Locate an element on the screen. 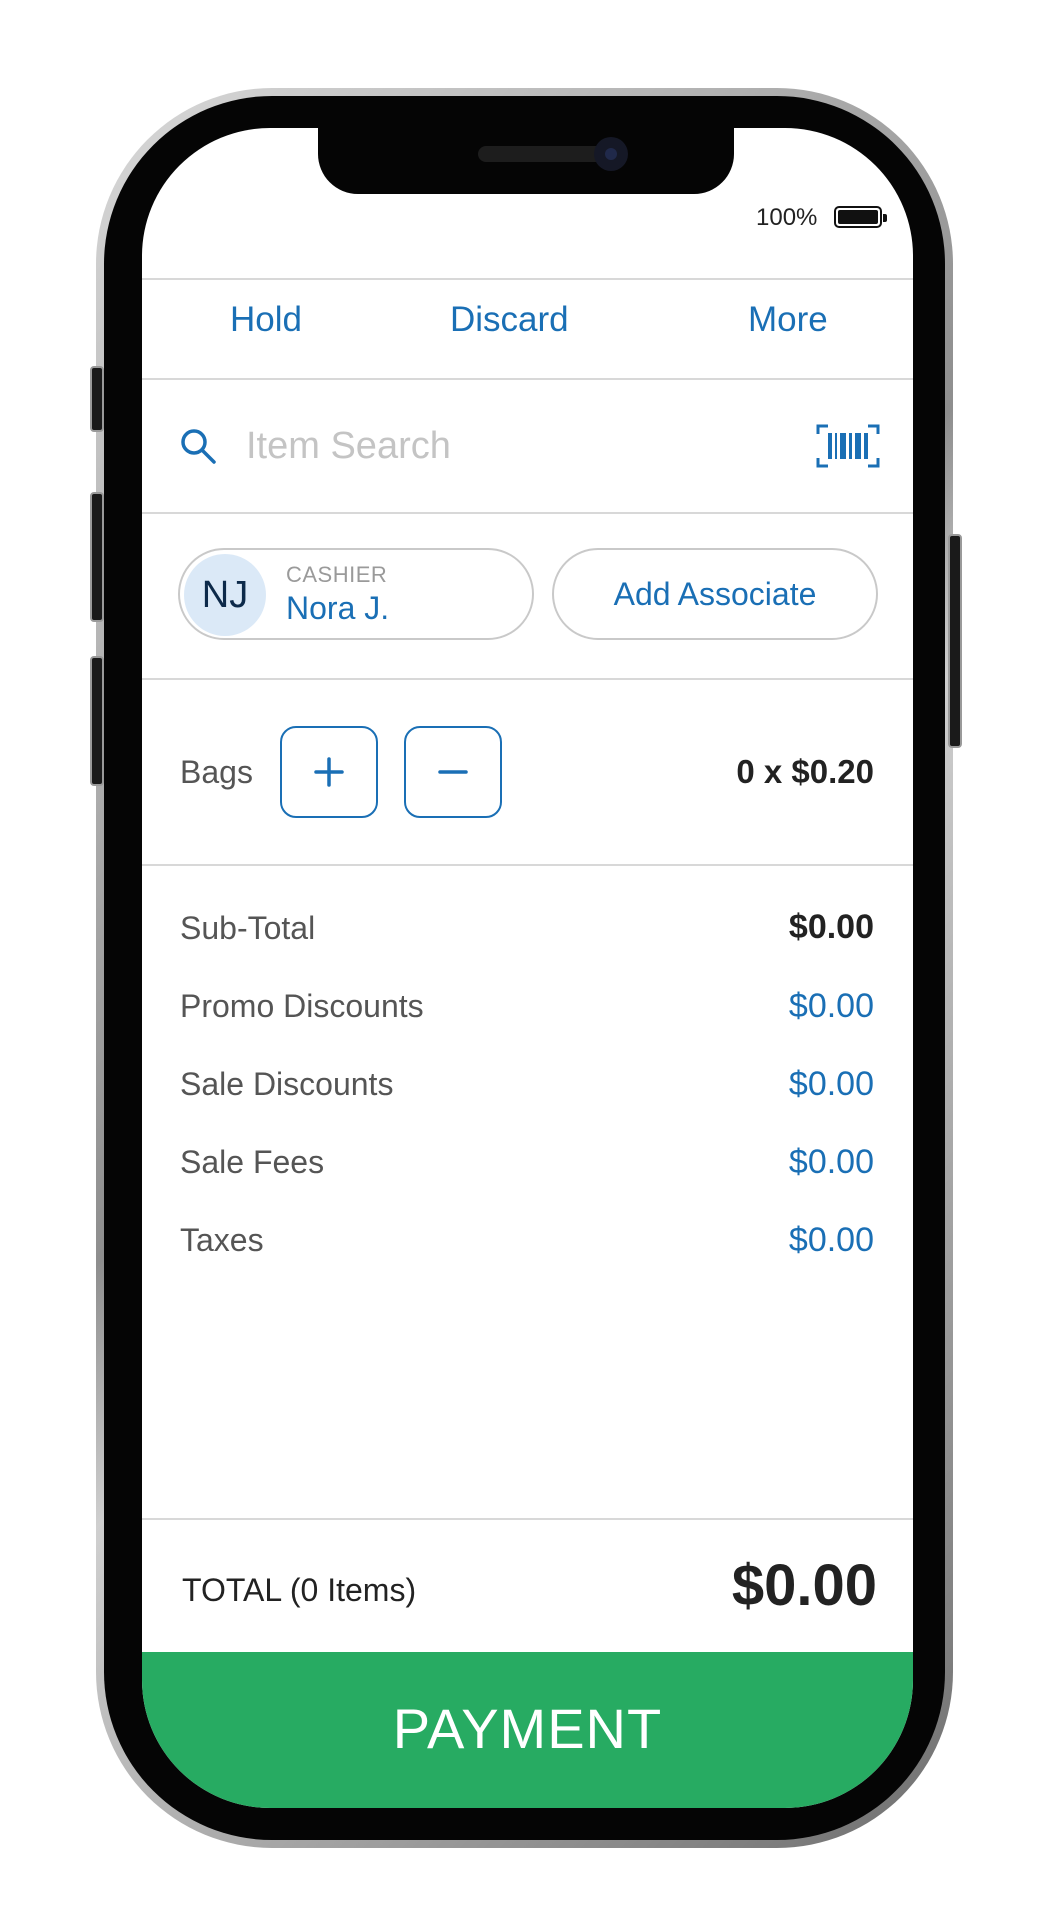 The height and width of the screenshot is (1920, 1047). payment-label: PAYMENT is located at coordinates (527, 1728).